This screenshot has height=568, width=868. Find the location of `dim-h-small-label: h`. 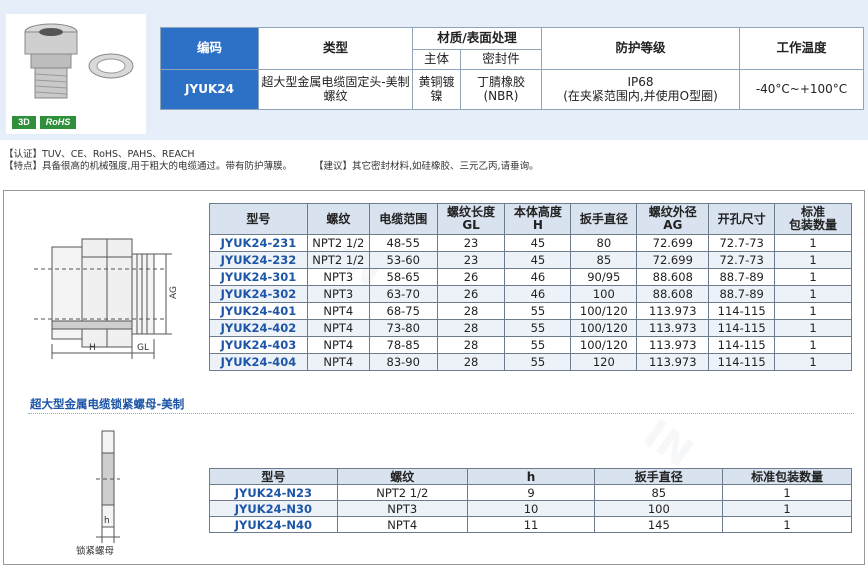

dim-h-small-label: h is located at coordinates (107, 521).